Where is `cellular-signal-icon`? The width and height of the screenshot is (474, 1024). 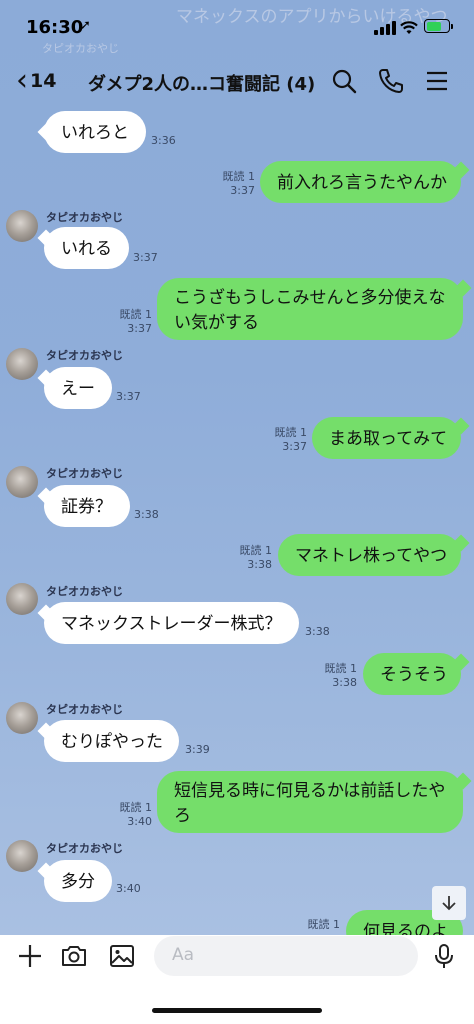 cellular-signal-icon is located at coordinates (385, 28).